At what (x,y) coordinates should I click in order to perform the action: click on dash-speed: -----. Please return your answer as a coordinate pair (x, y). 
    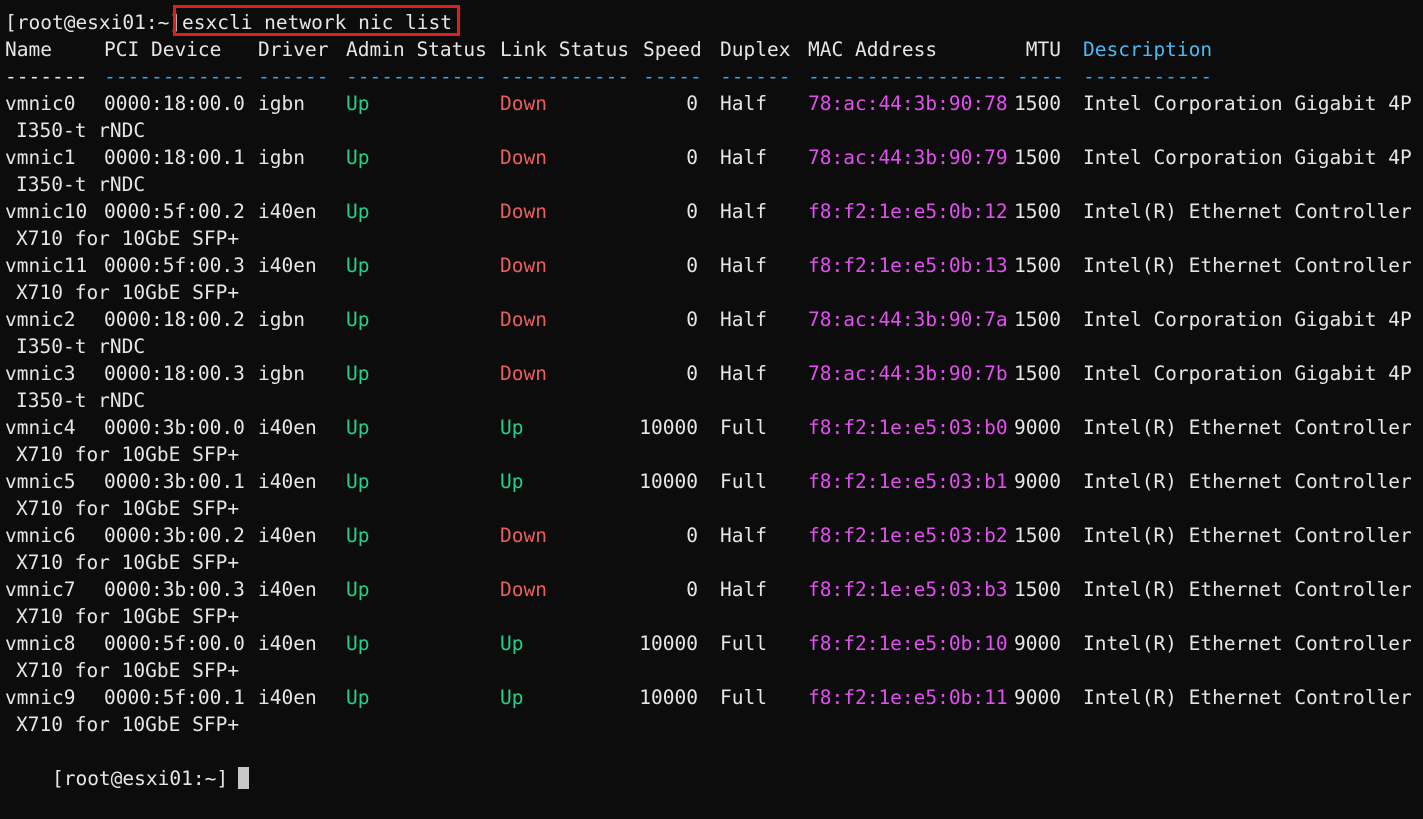
    Looking at the image, I should click on (672, 76).